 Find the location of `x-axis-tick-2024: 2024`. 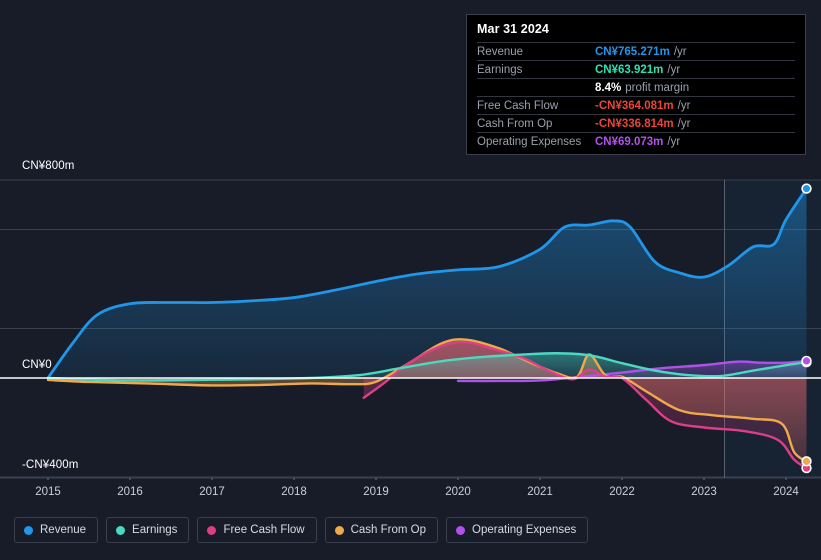

x-axis-tick-2024: 2024 is located at coordinates (786, 492).